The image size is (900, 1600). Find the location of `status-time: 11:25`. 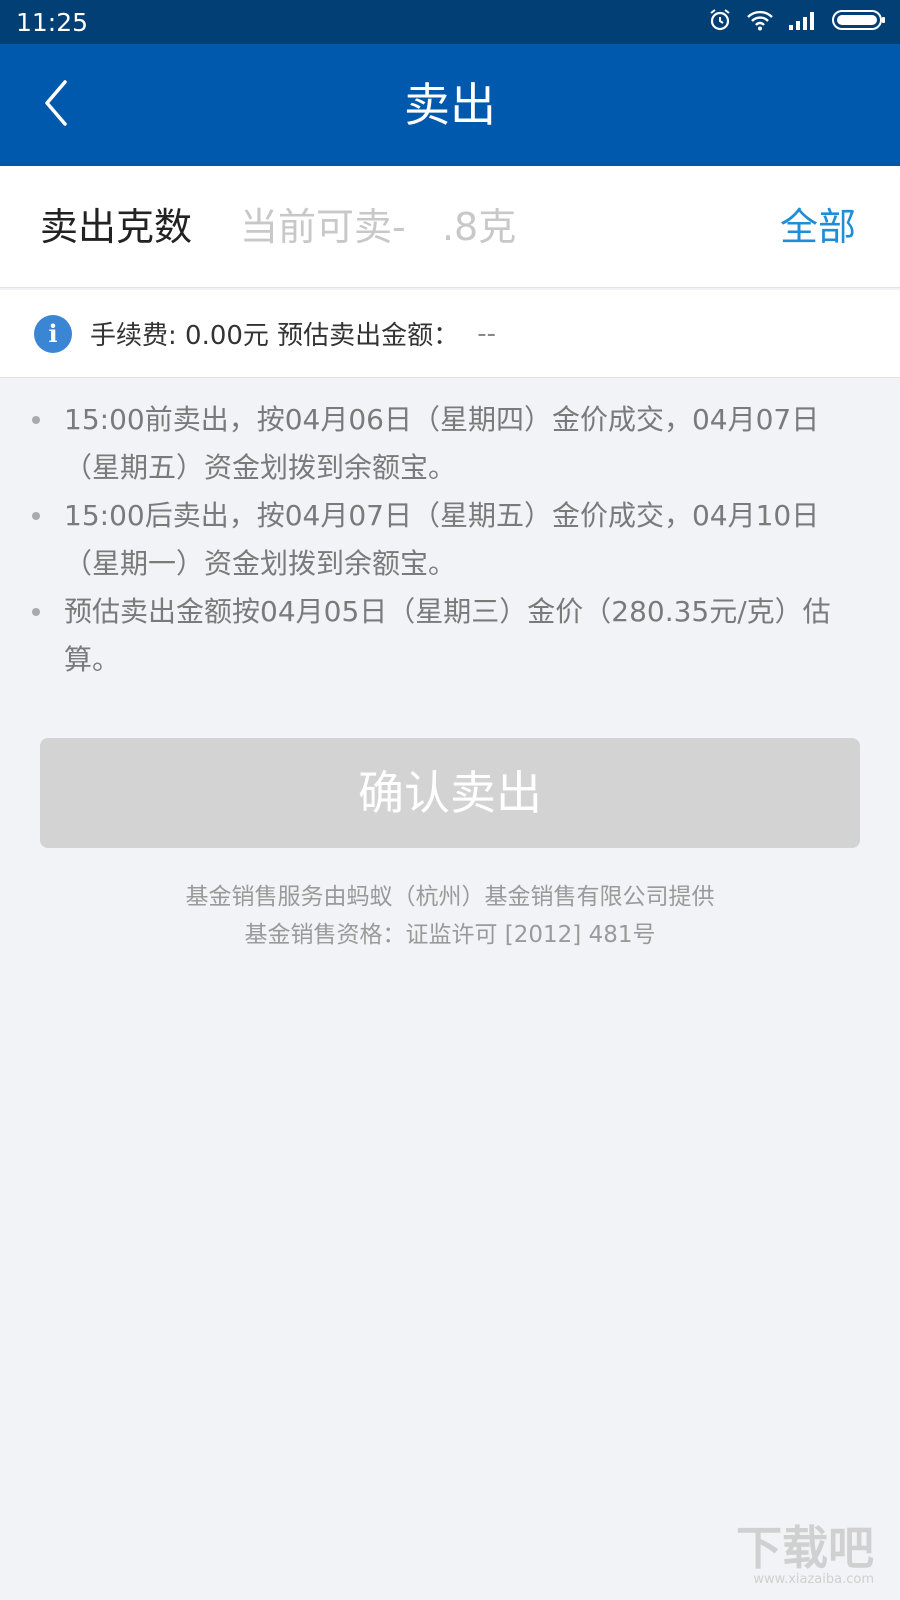

status-time: 11:25 is located at coordinates (52, 22).